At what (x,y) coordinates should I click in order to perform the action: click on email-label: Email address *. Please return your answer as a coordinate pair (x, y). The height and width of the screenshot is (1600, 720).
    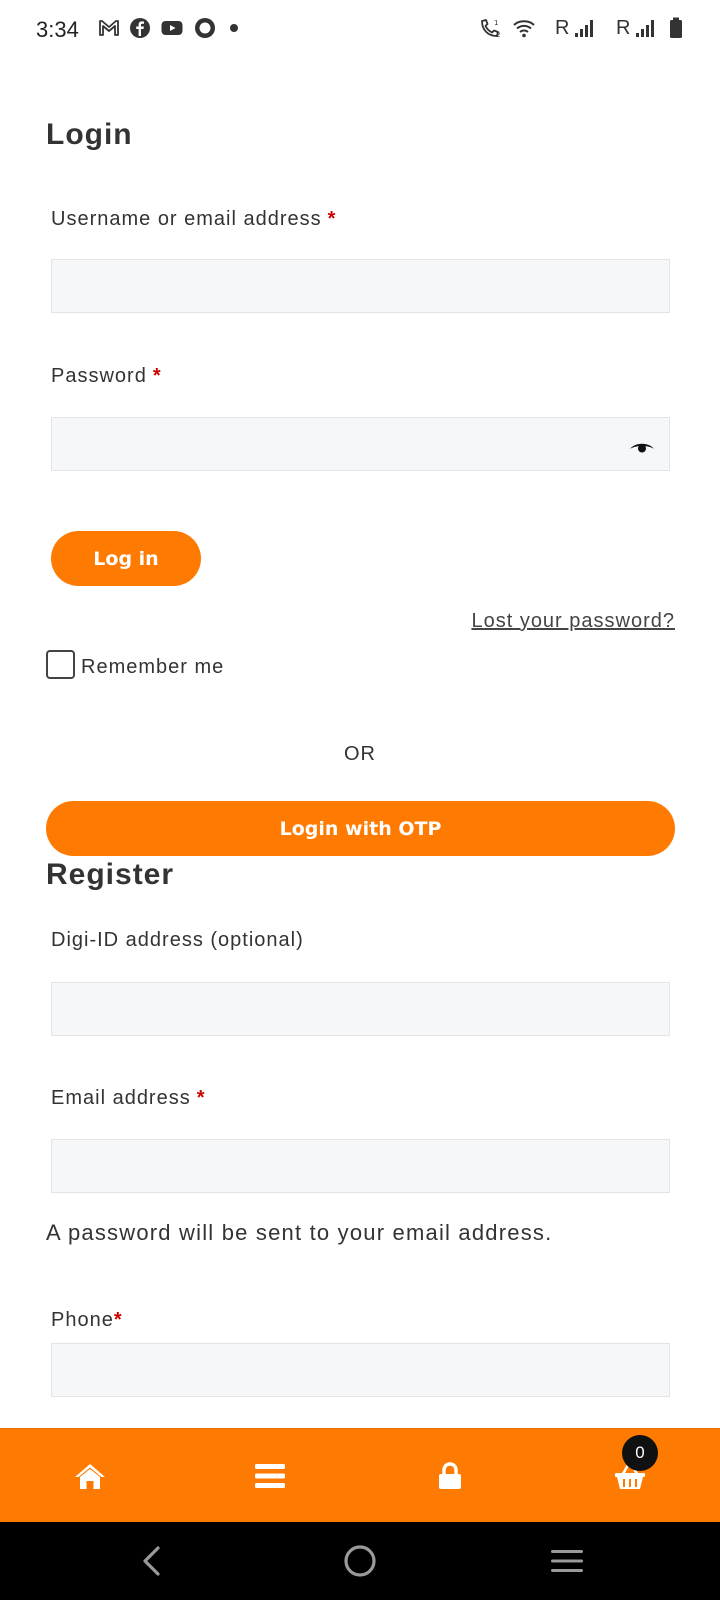
    Looking at the image, I should click on (128, 1098).